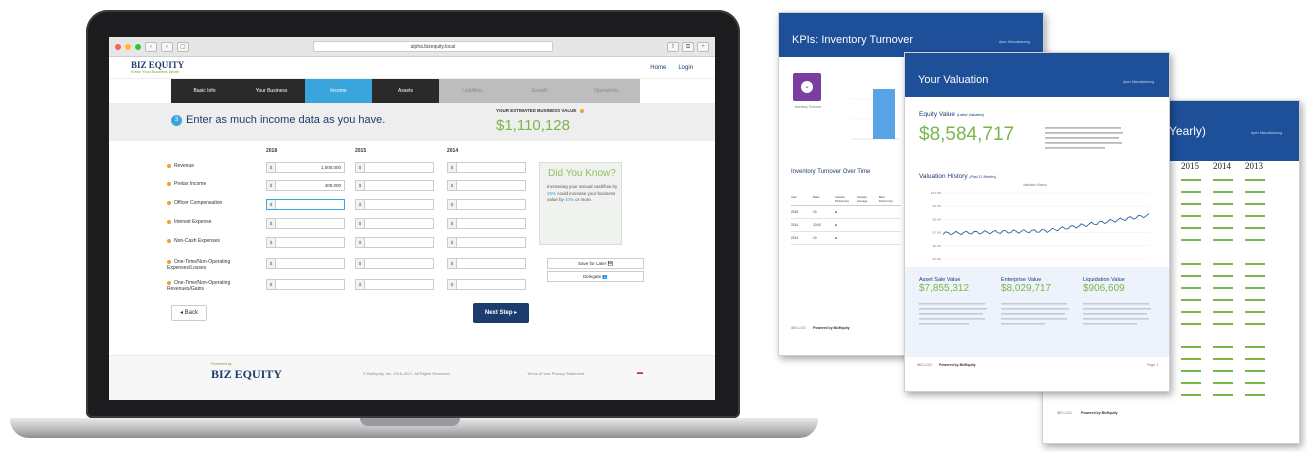  I want to click on nav-home-link: Home, so click(658, 68).